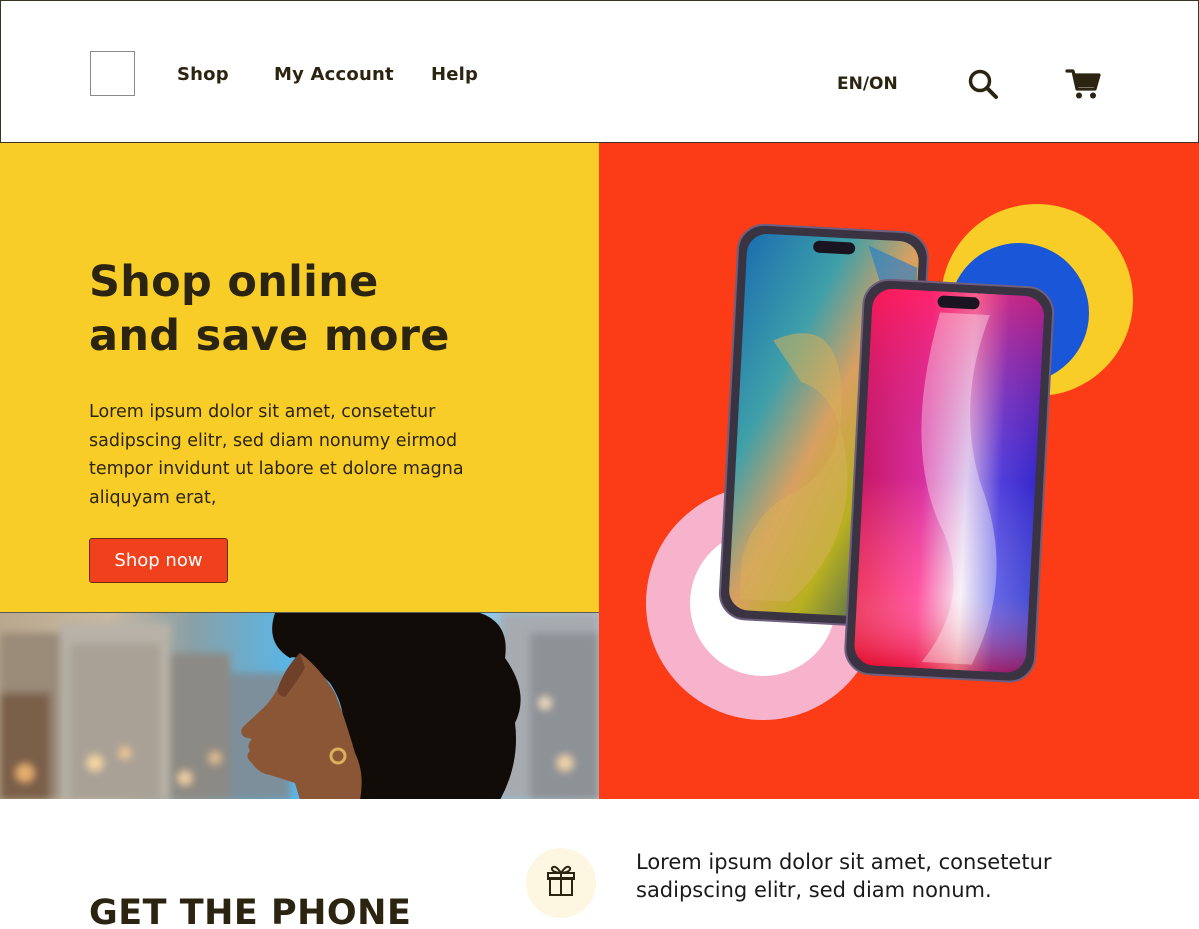 This screenshot has height=929, width=1199. I want to click on hero-title-line-1: Shop online, so click(234, 282).